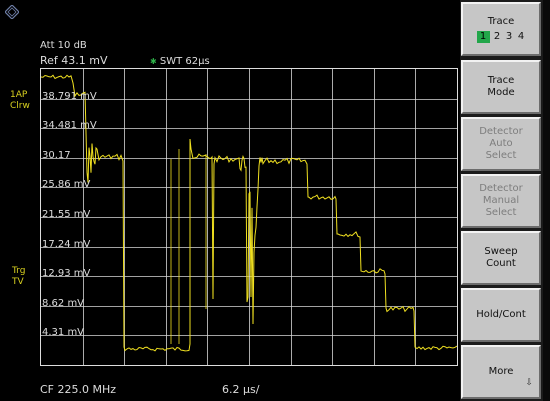 The height and width of the screenshot is (401, 550). Describe the element at coordinates (497, 37) in the screenshot. I see `trace-2-option: 2` at that location.